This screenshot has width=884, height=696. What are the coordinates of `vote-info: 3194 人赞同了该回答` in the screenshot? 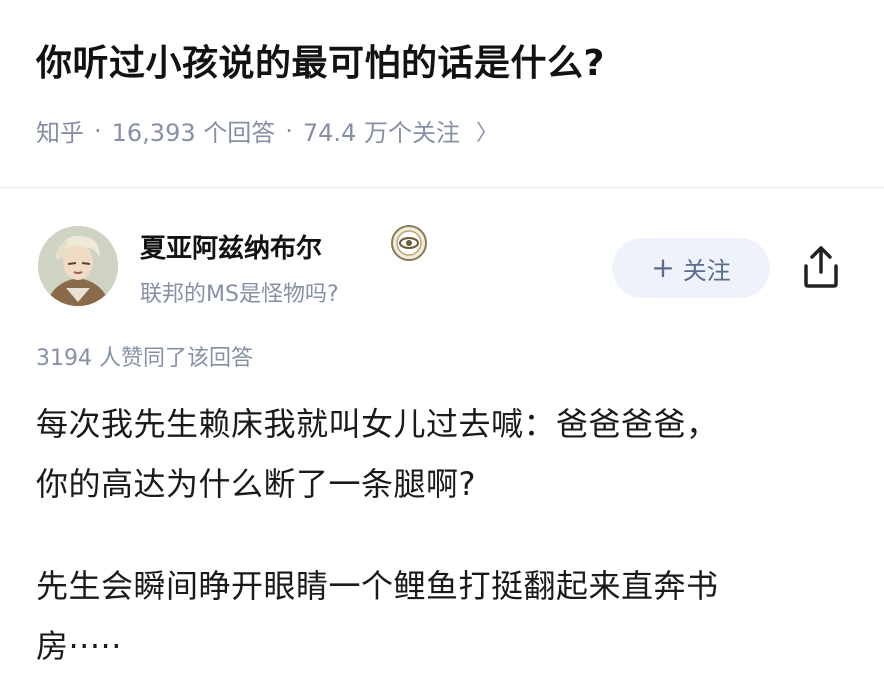 It's located at (144, 358).